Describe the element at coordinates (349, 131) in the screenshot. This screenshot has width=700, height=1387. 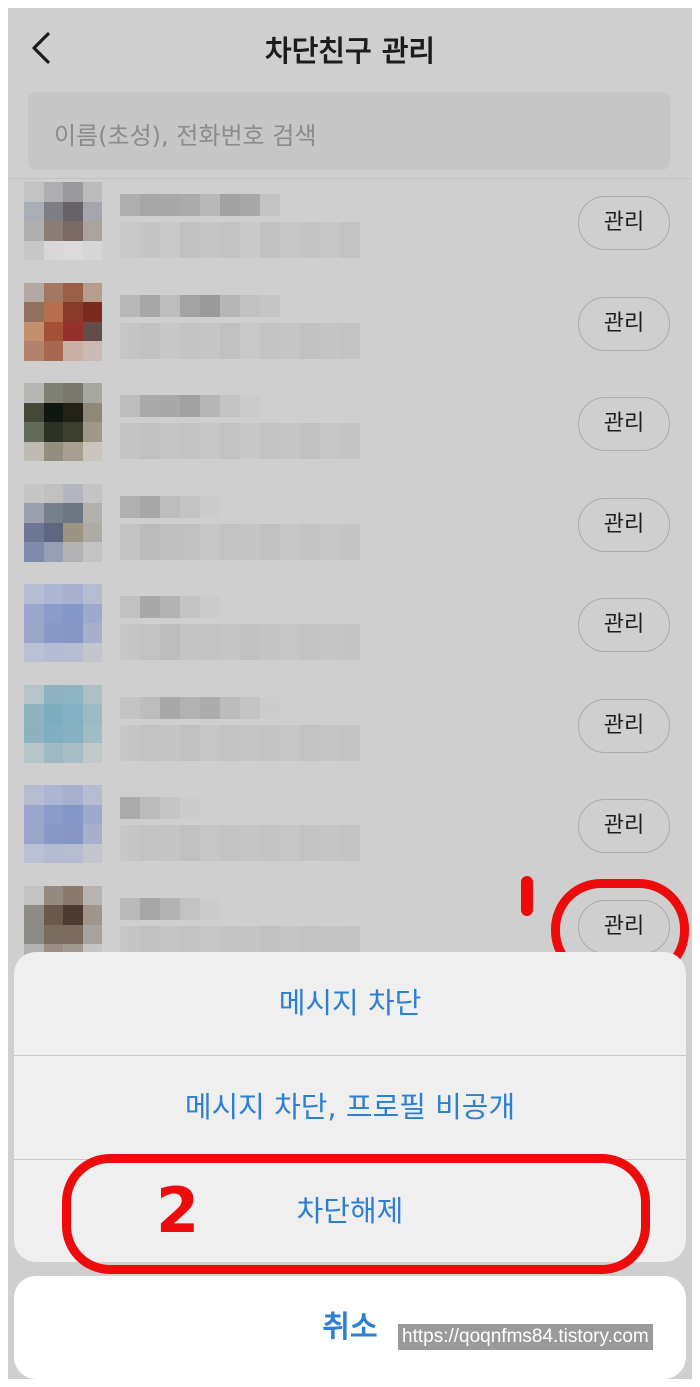
I see `search-input: 이름(초성), 전화번호 검색` at that location.